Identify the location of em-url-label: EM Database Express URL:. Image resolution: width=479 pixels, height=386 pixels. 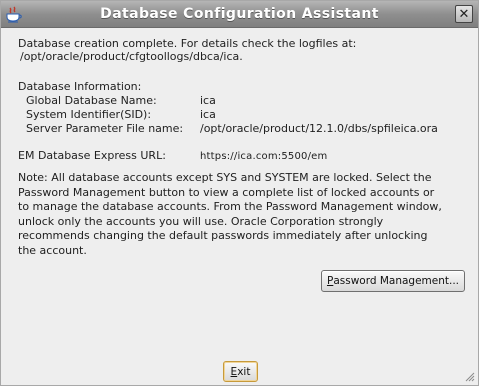
(92, 155).